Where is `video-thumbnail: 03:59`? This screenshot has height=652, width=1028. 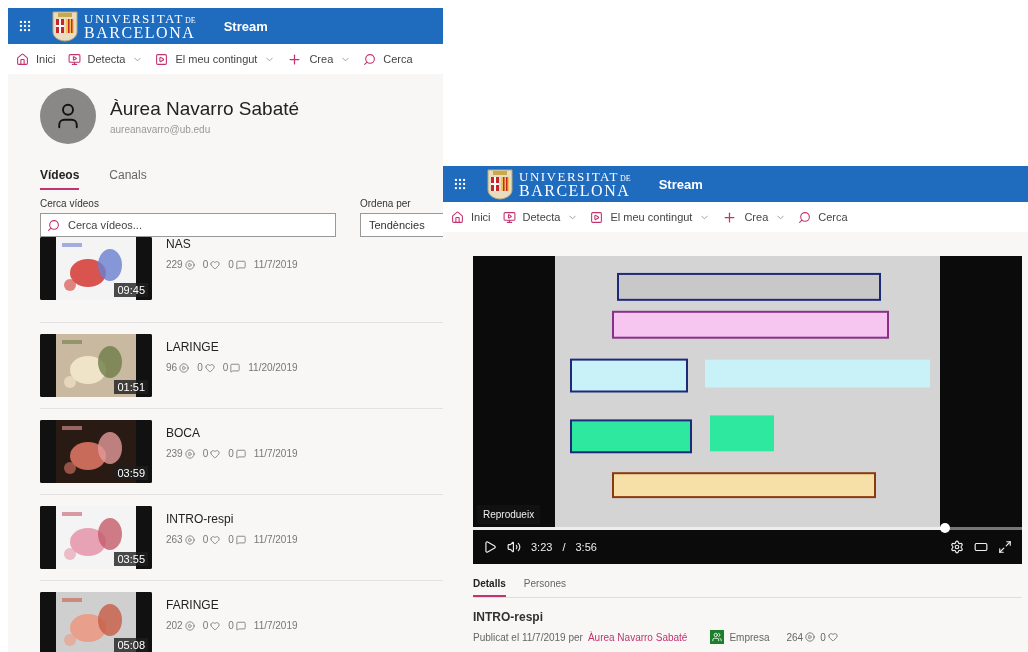
video-thumbnail: 03:59 is located at coordinates (96, 451).